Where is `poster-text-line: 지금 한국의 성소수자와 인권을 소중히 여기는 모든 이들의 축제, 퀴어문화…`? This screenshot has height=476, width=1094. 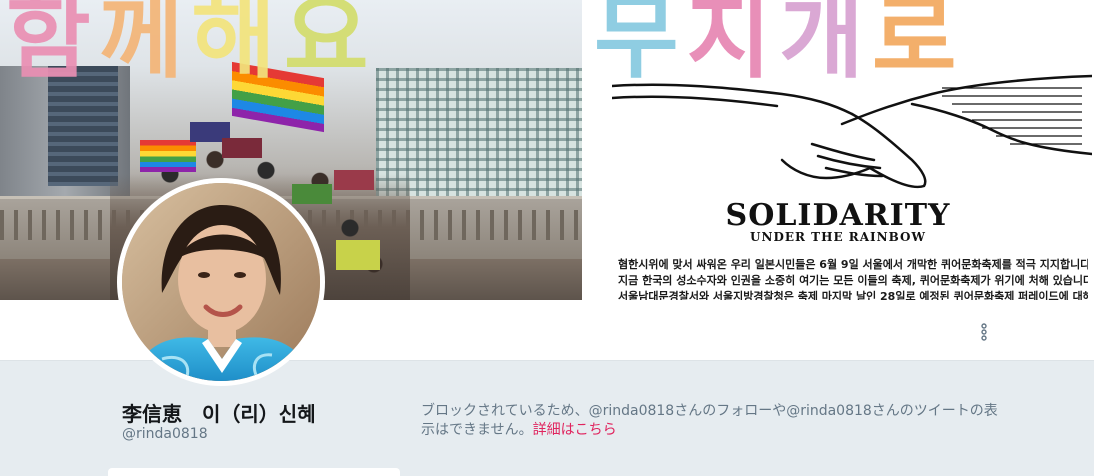
poster-text-line: 지금 한국의 성소수자와 인권을 소중히 여기는 모든 이들의 축제, 퀴어문화… is located at coordinates (853, 280).